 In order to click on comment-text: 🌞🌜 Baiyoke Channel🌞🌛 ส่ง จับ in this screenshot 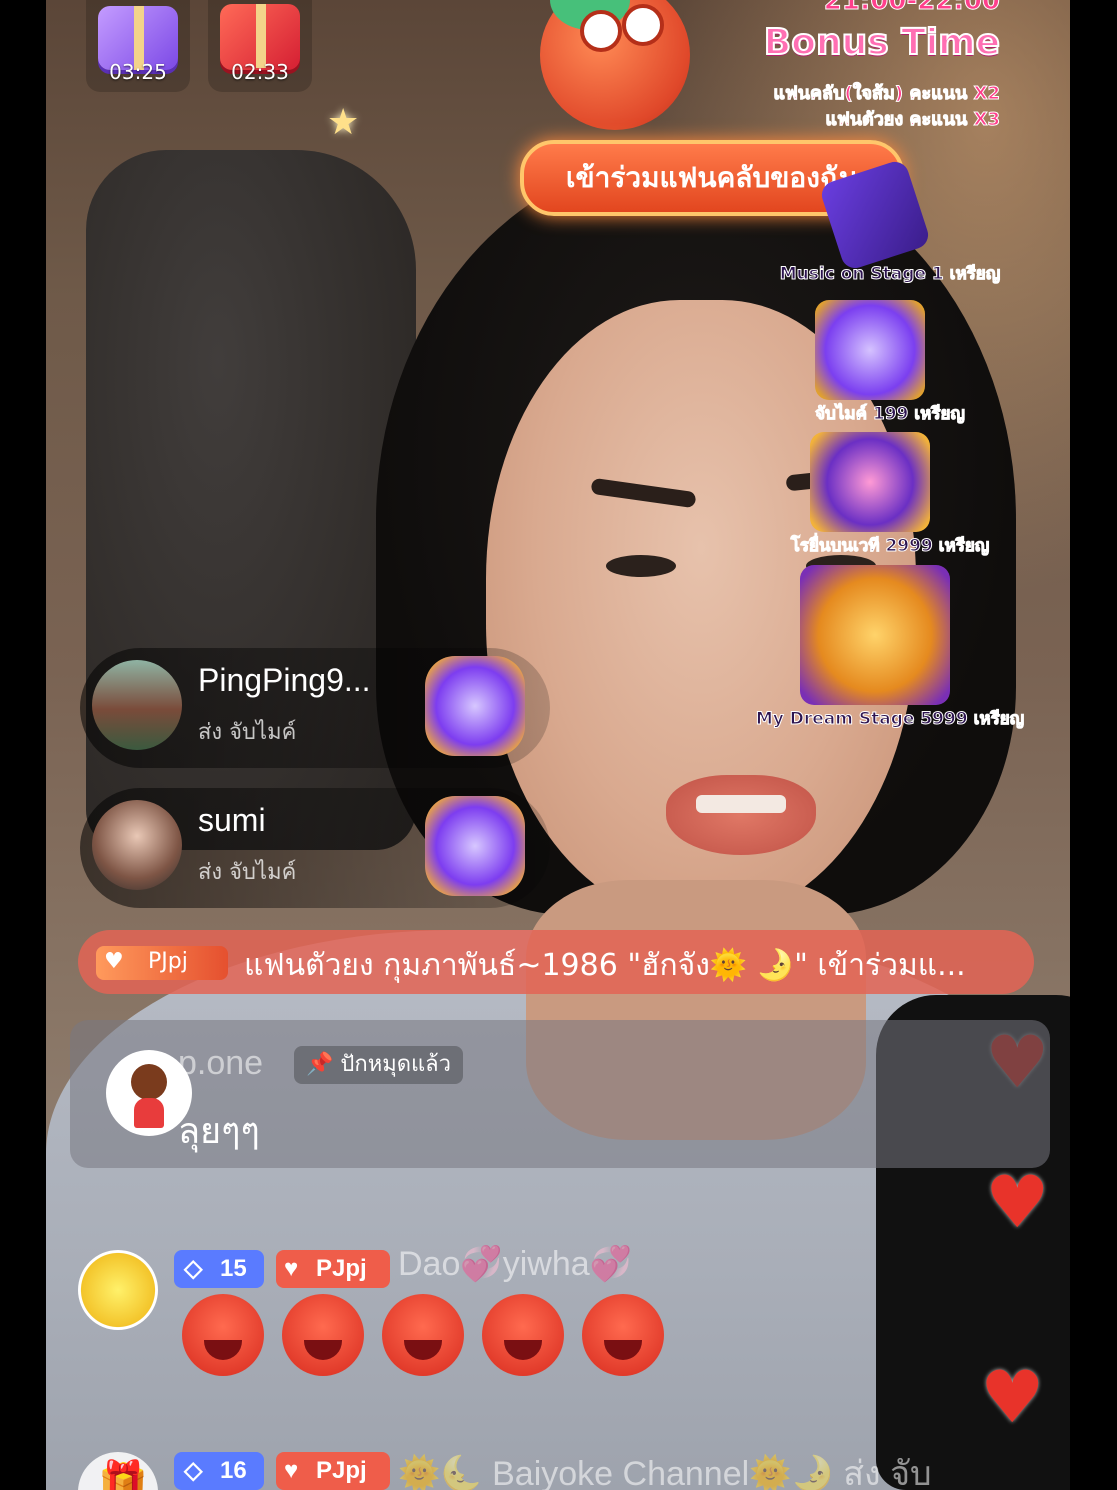, I will do `click(665, 1472)`.